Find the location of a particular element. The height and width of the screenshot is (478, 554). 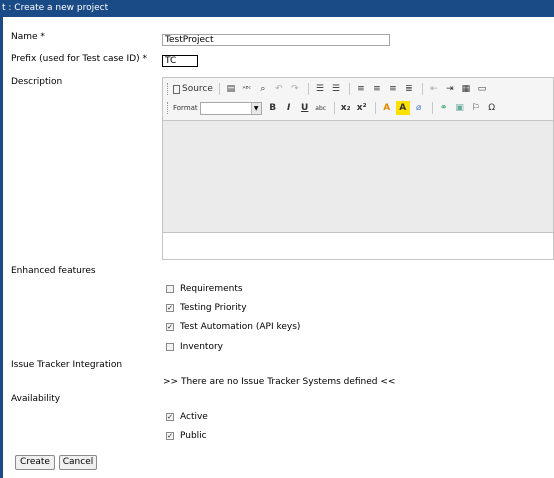

availability-label: Availability is located at coordinates (36, 399).